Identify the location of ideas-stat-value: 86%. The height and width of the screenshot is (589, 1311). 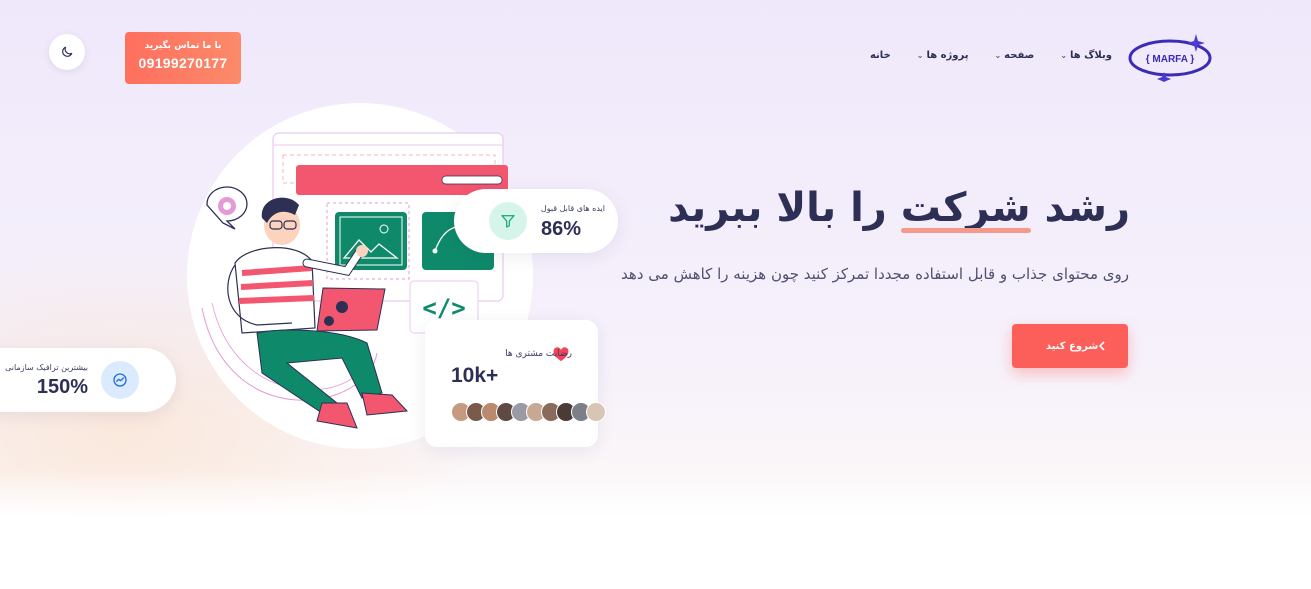
(560, 229).